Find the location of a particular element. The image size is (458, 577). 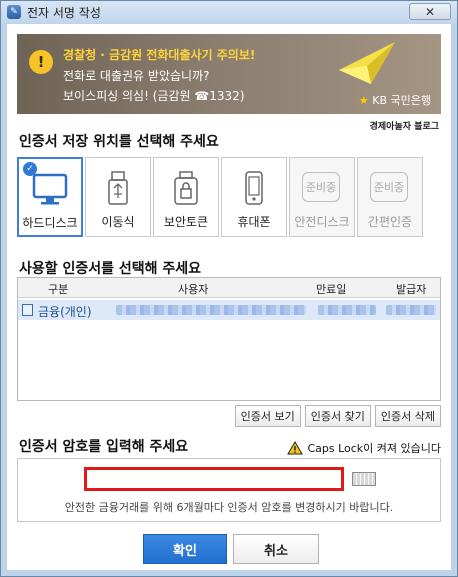

storage-options: ✓ 하드디스크 이동식 보안토큰 휴대폰 준비중 안전디스크 준비중 간편인증 is located at coordinates (229, 199).